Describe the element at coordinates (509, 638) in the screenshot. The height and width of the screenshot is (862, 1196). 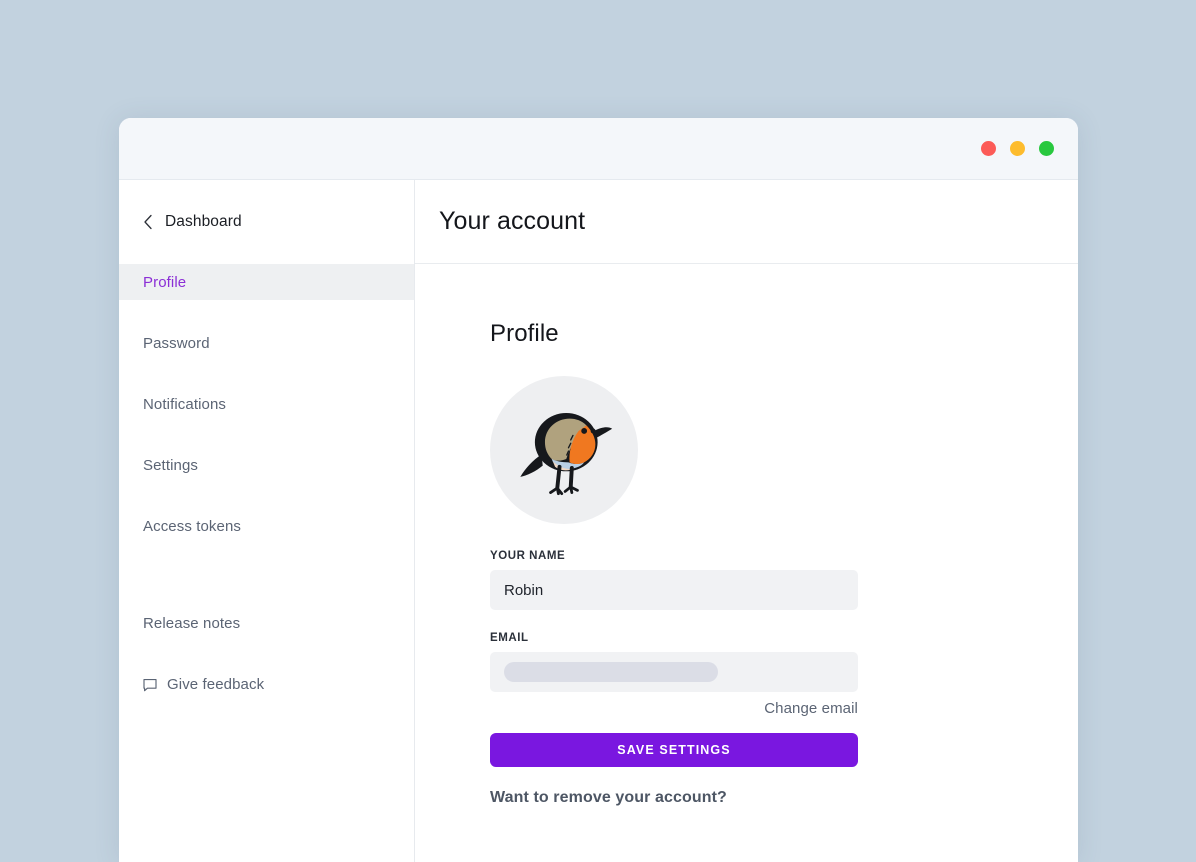
I see `email-field-label: EMAIL` at that location.